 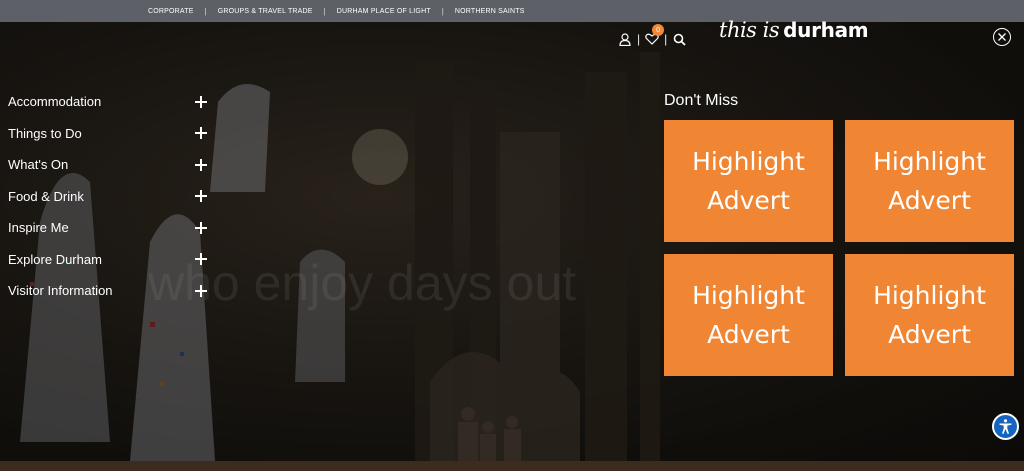 What do you see at coordinates (55, 259) in the screenshot?
I see `menu-item-label: Explore Durham` at bounding box center [55, 259].